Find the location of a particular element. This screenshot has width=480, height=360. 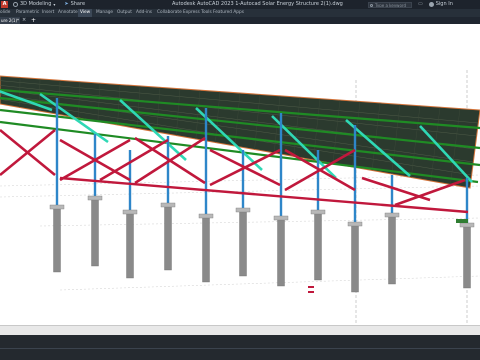

sign-in-button: Sign In is located at coordinates (440, 4).